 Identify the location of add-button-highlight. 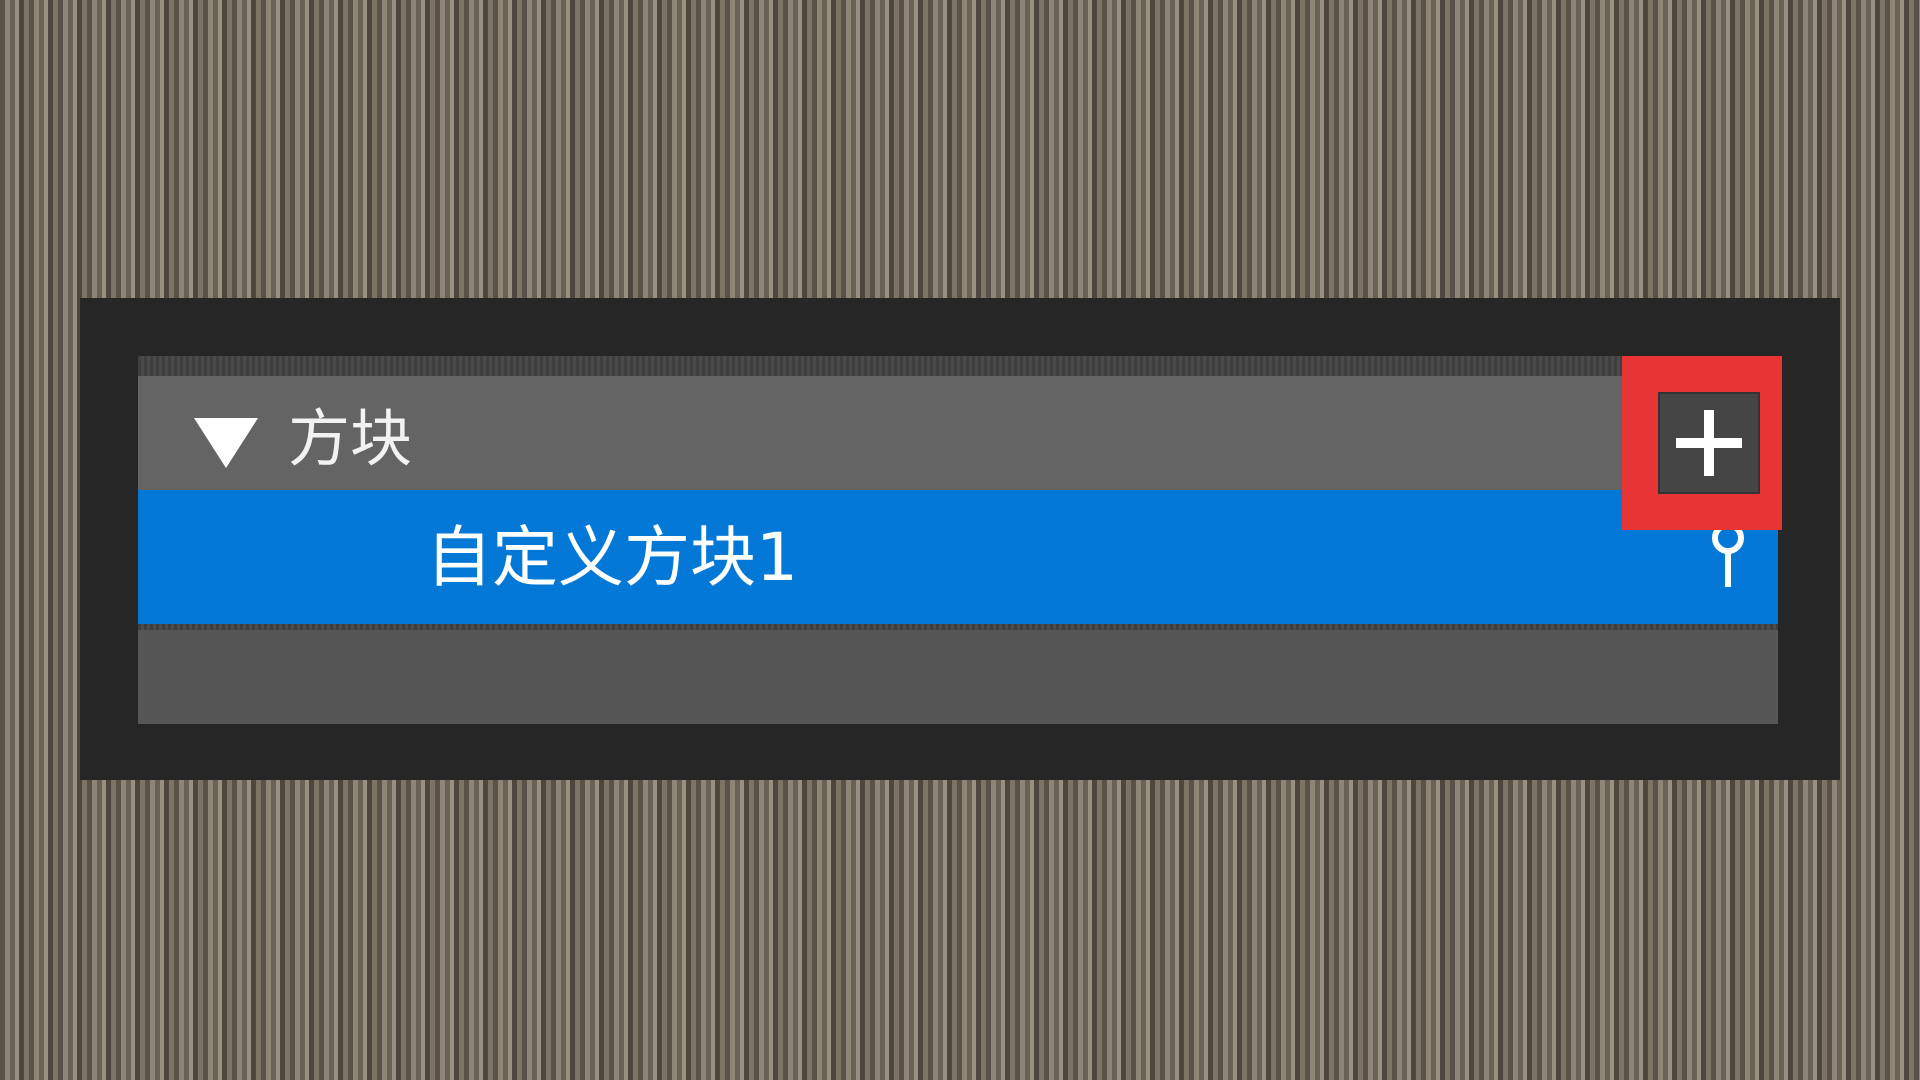
(1702, 443).